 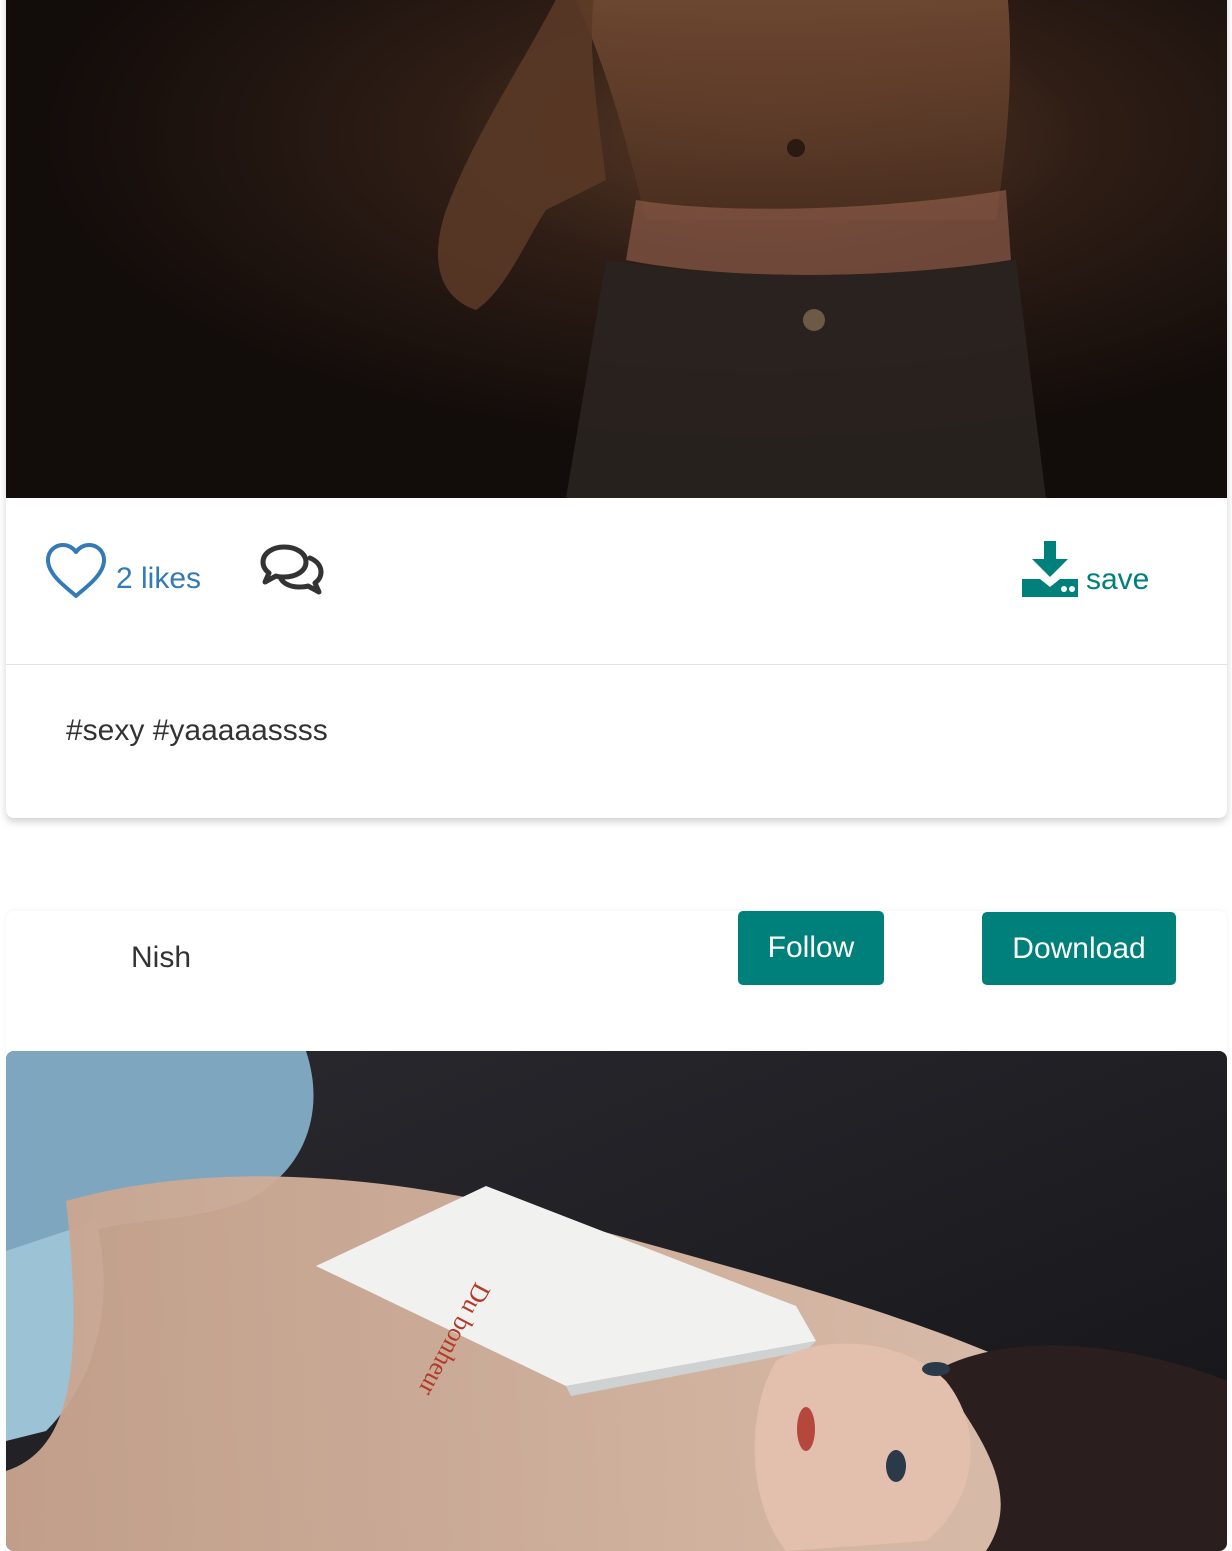 What do you see at coordinates (158, 579) in the screenshot?
I see `like-count: 2 likes` at bounding box center [158, 579].